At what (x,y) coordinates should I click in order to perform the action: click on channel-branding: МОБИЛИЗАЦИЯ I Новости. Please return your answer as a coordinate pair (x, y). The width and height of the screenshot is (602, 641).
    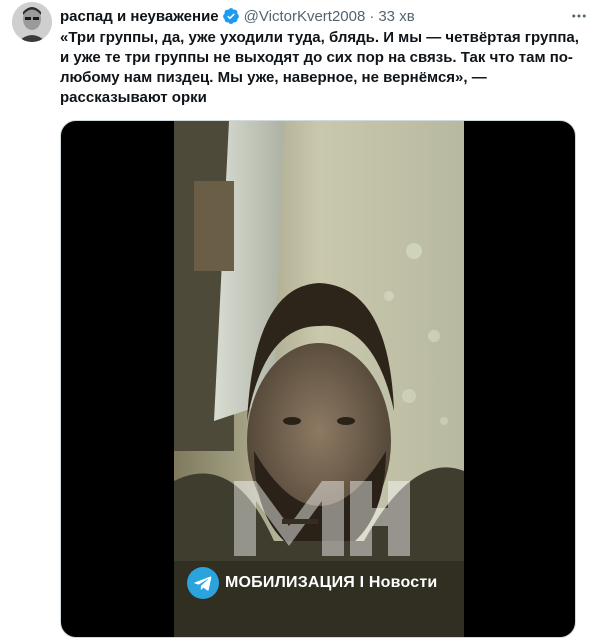
    Looking at the image, I should click on (312, 583).